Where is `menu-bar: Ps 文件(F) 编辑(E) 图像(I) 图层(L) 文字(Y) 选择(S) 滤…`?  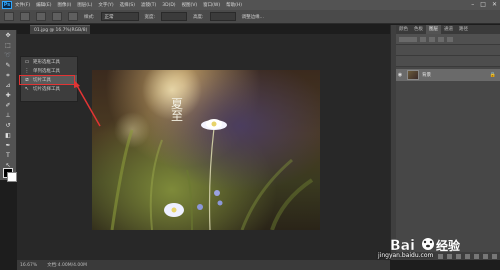 menu-bar: Ps 文件(F) 编辑(E) 图像(I) 图层(L) 文字(Y) 选择(S) 滤… is located at coordinates (250, 5).